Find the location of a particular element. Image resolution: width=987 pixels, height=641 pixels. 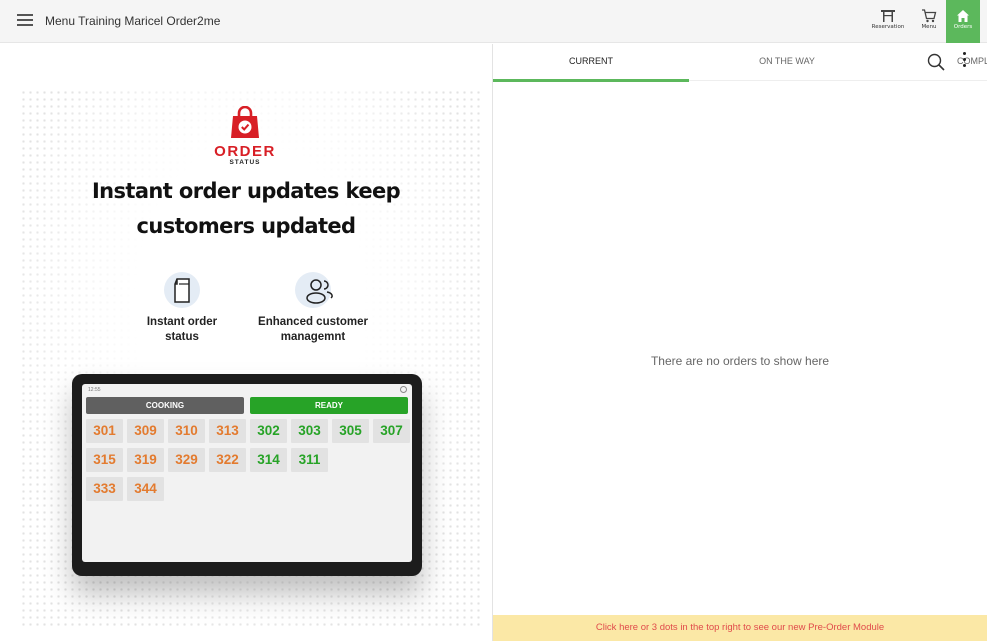

table-icon is located at coordinates (888, 16).